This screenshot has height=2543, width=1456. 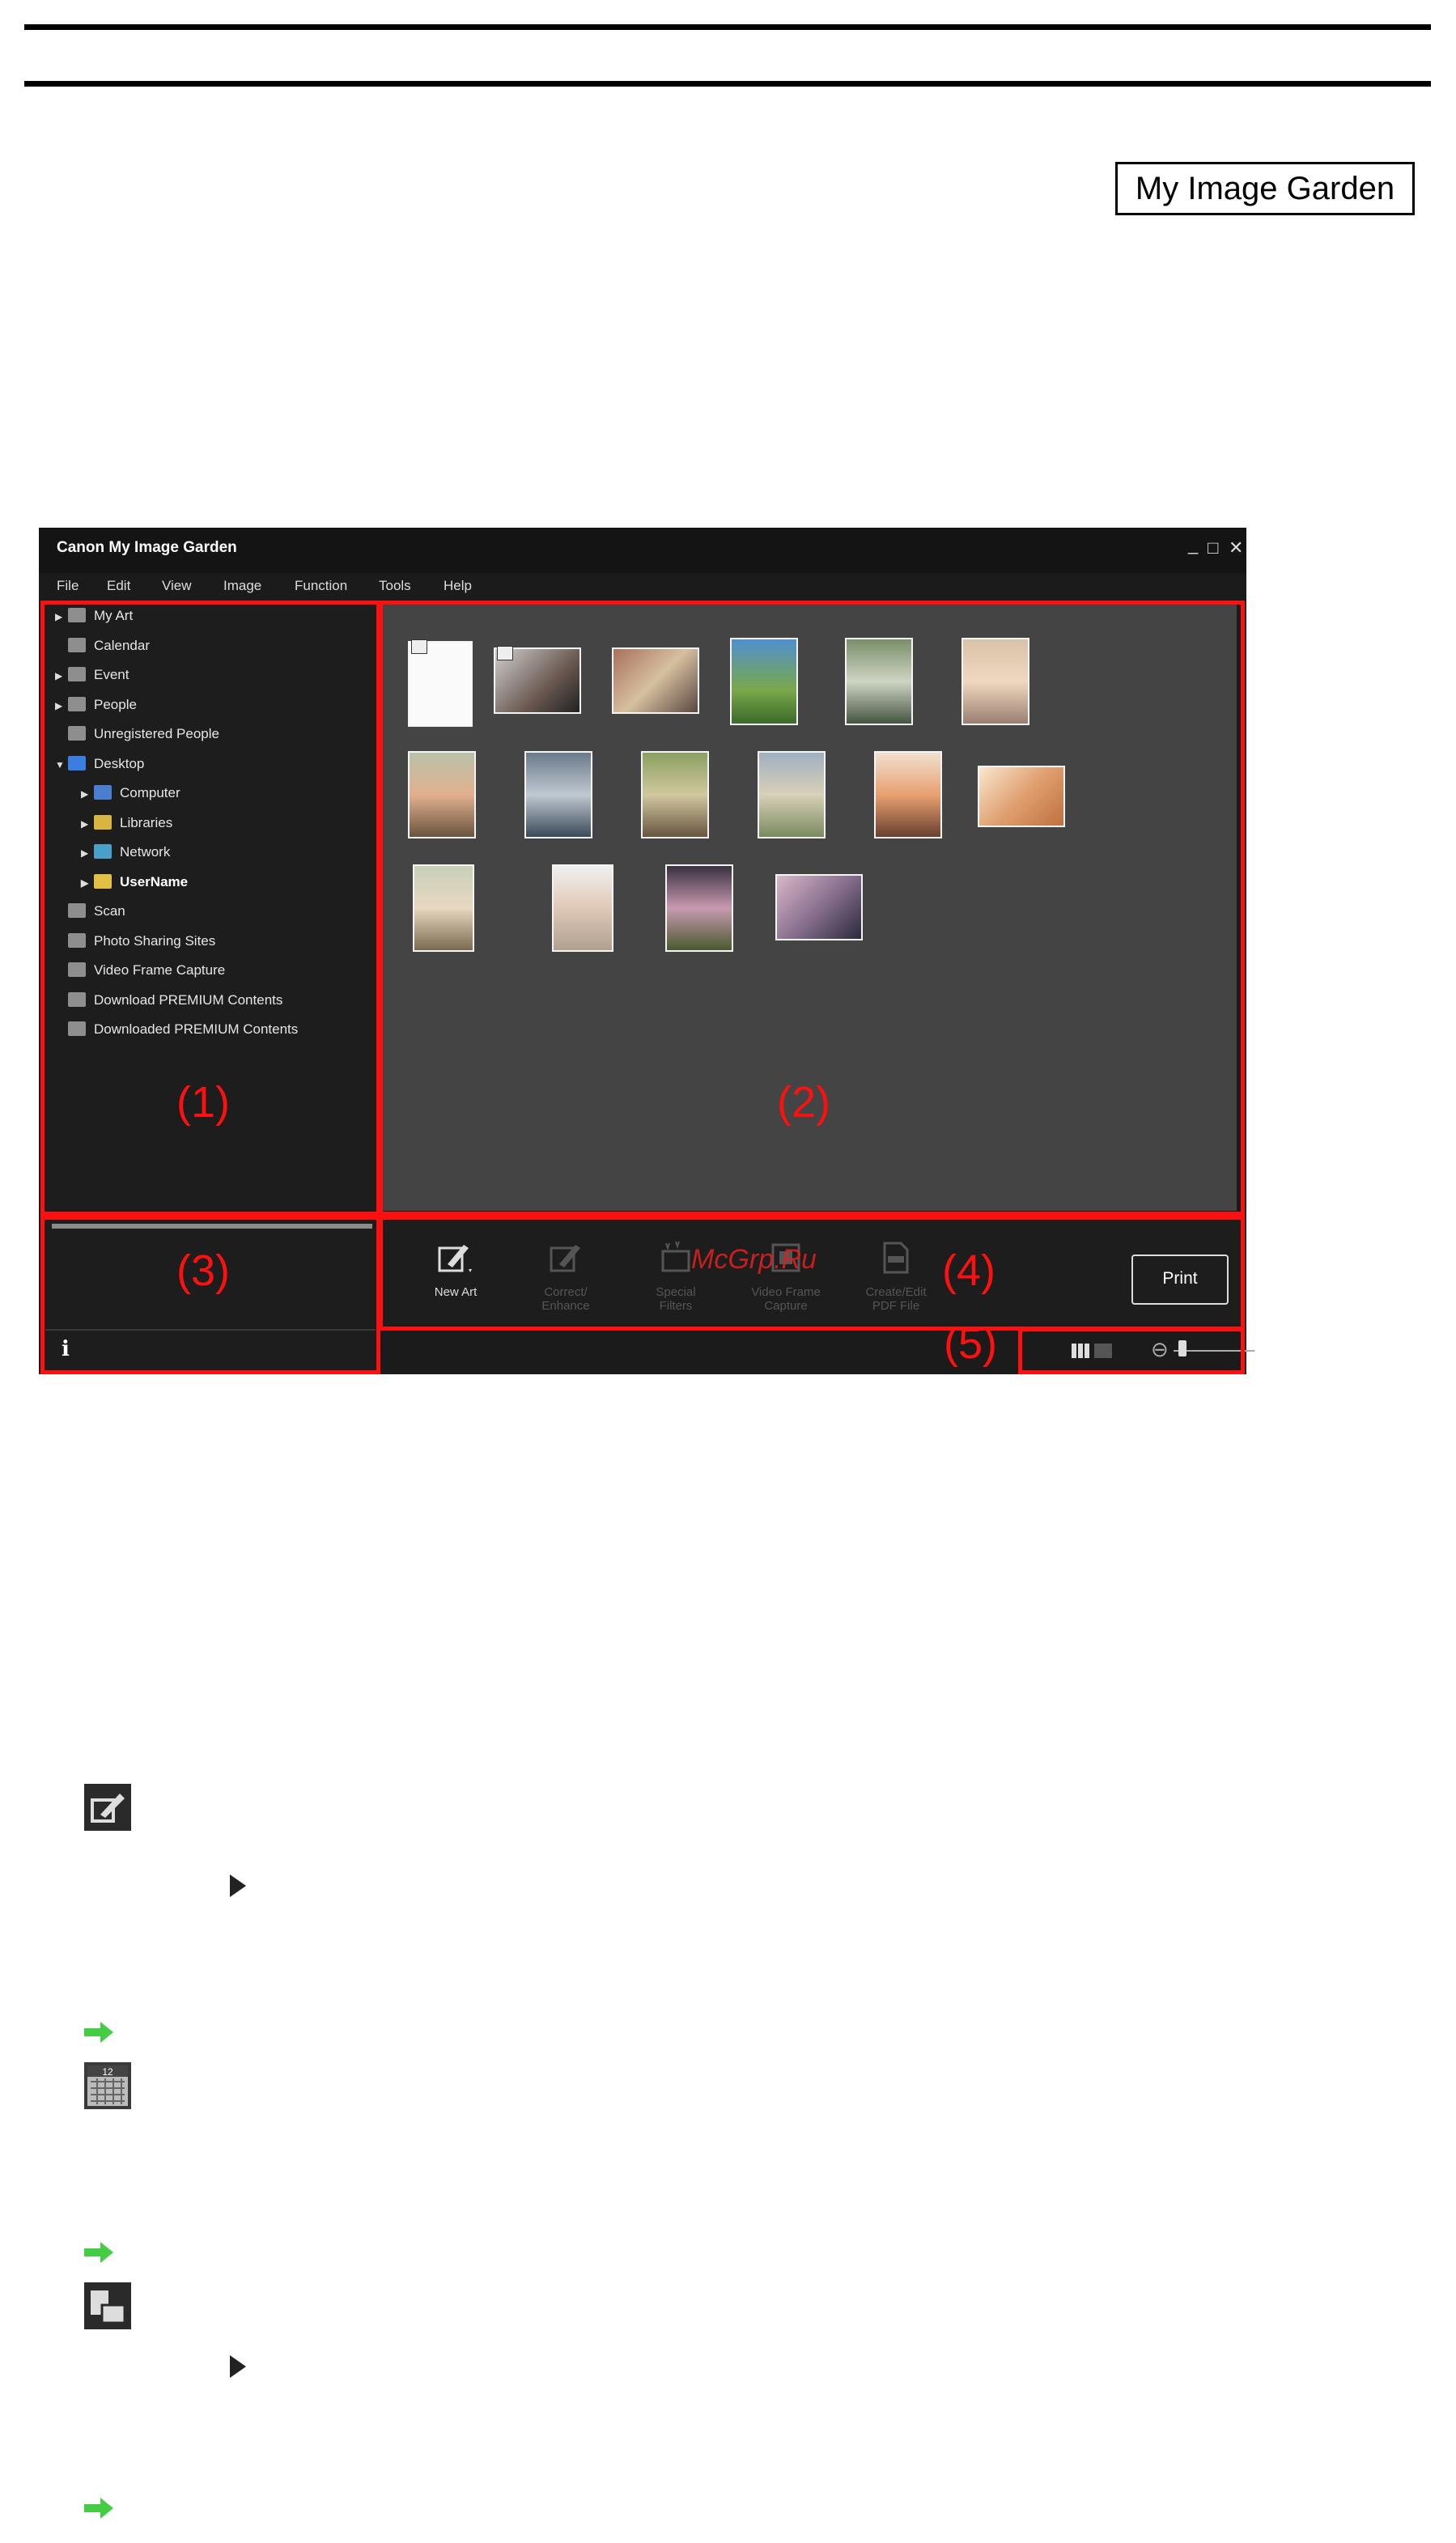 I want to click on menu-help: Help, so click(x=458, y=586).